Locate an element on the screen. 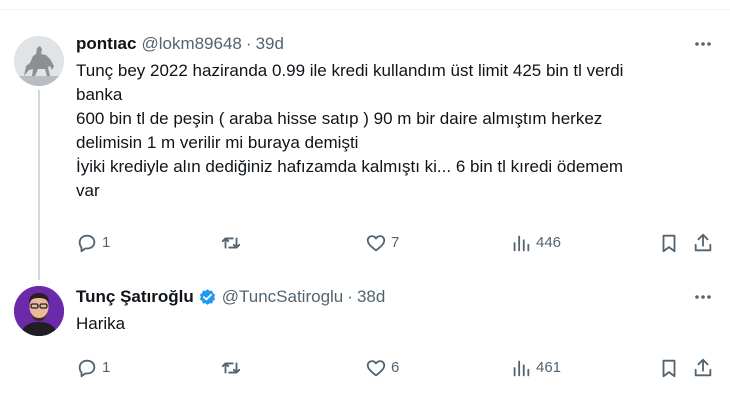  like-button: 7 is located at coordinates (382, 243).